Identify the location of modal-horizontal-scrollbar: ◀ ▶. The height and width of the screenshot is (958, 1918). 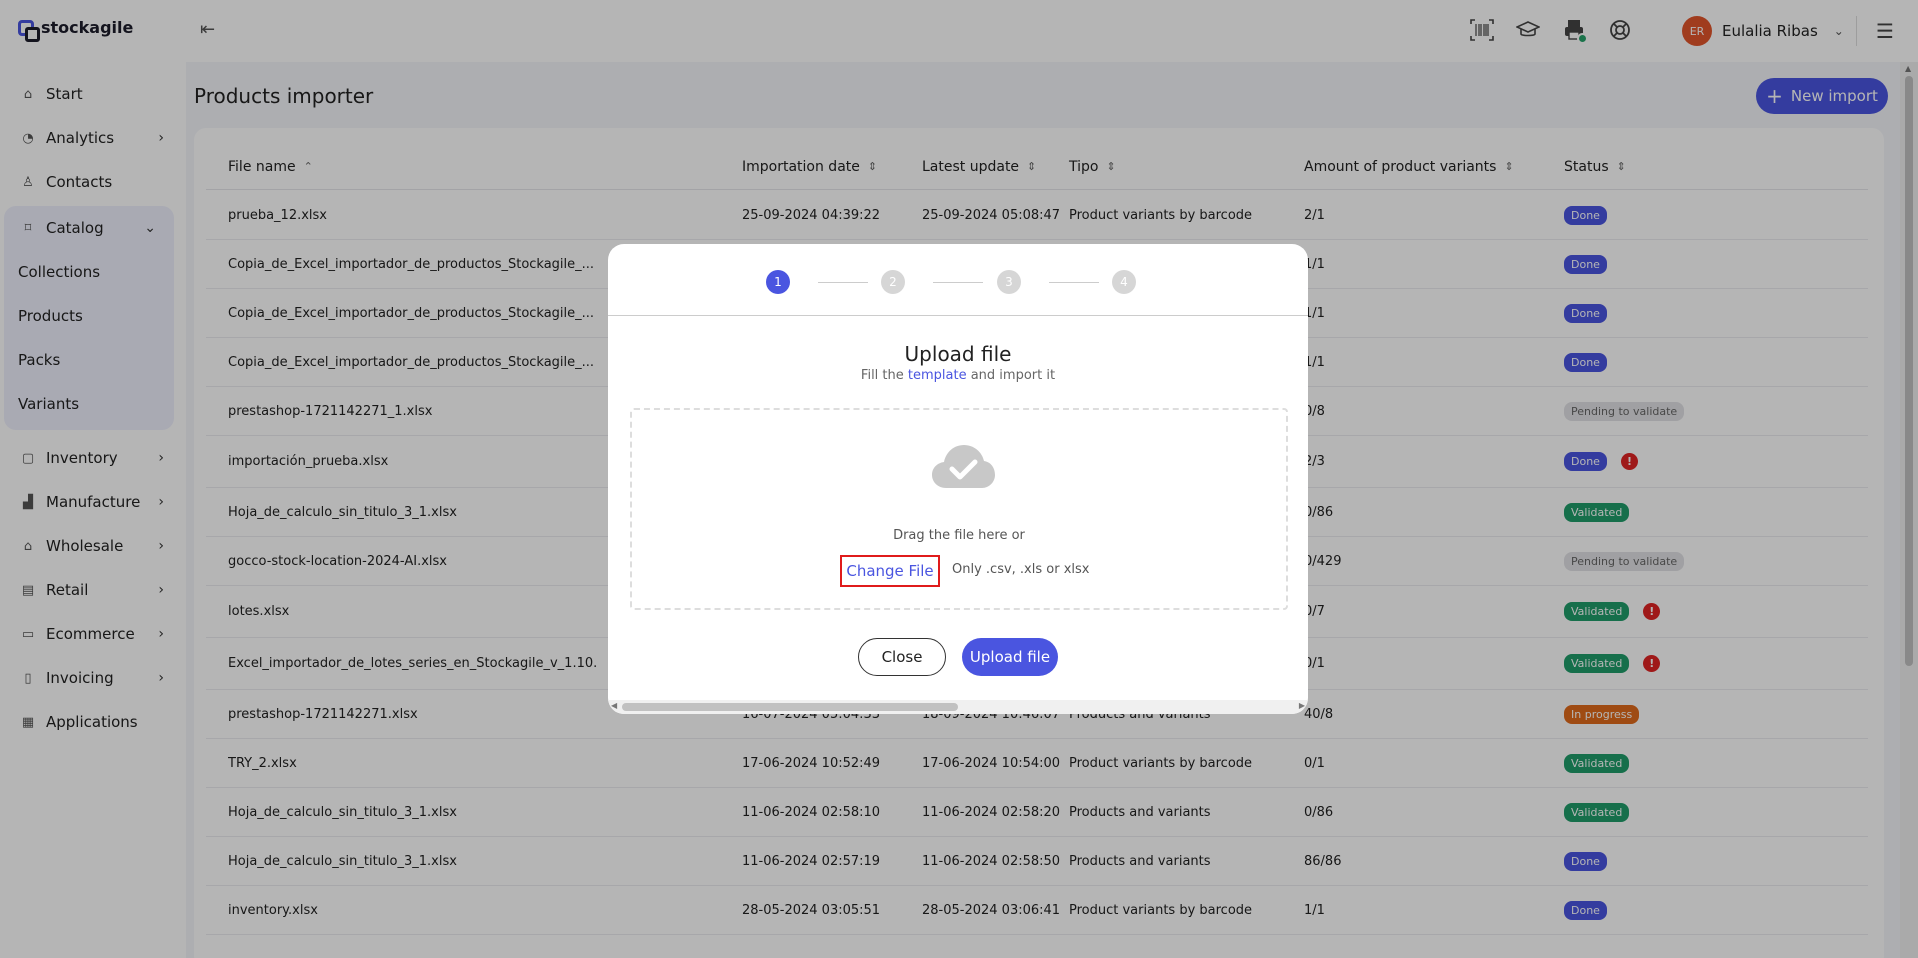
(958, 707).